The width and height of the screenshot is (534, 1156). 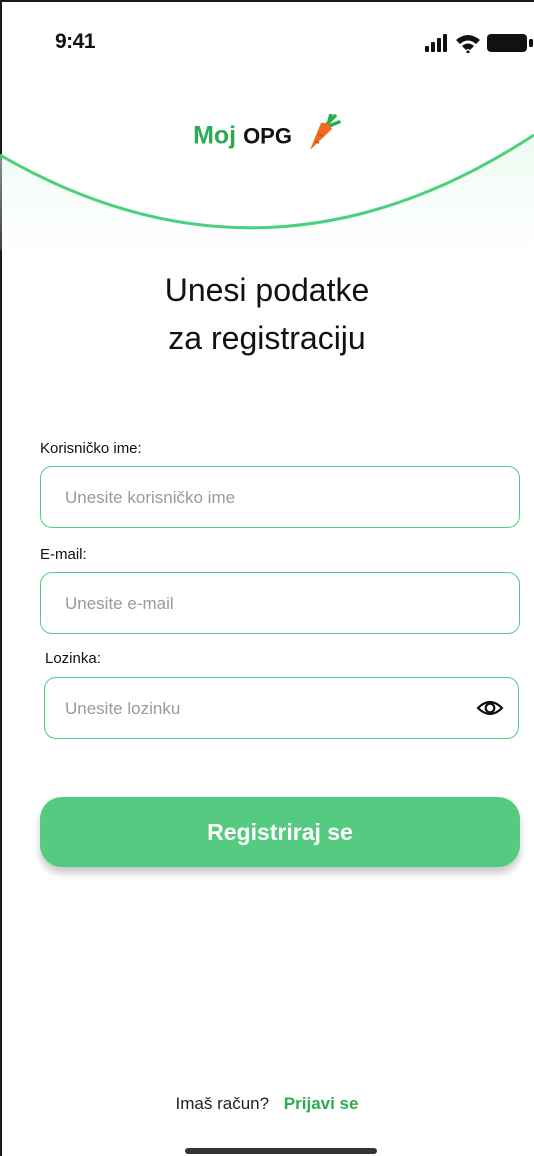 I want to click on eye-icon, so click(x=490, y=708).